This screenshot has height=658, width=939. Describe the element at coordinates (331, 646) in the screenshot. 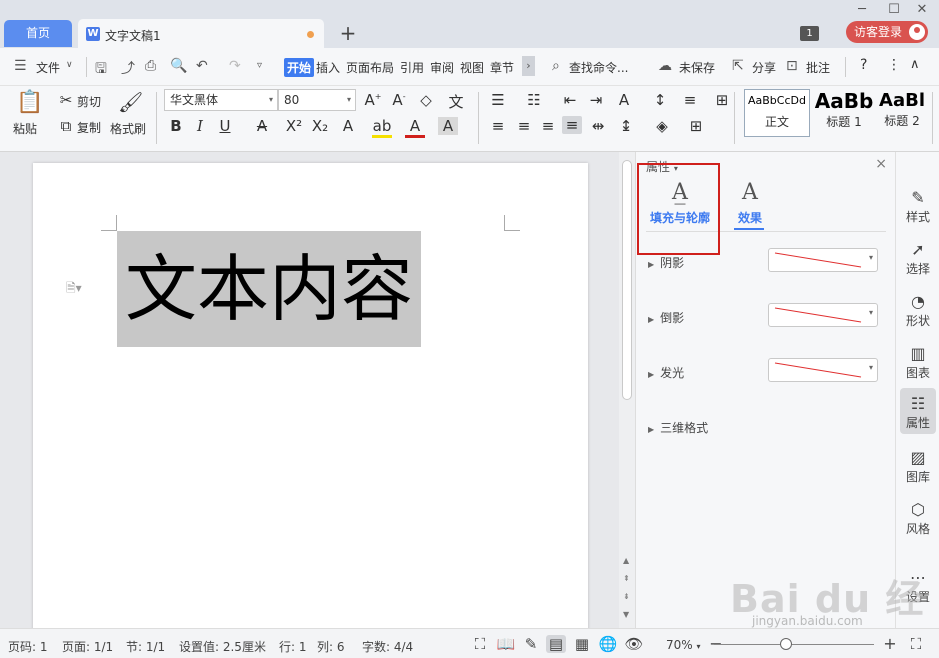

I see `status-col: 列: 6` at that location.